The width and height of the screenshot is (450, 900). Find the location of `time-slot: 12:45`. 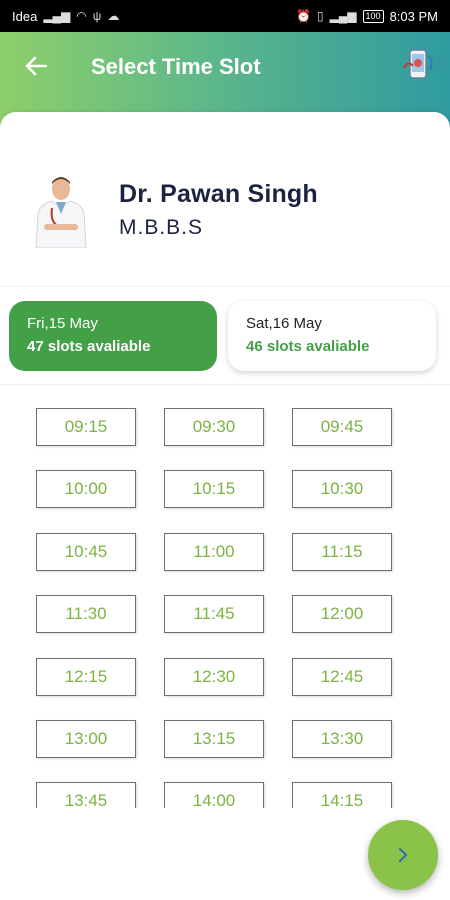

time-slot: 12:45 is located at coordinates (342, 677).